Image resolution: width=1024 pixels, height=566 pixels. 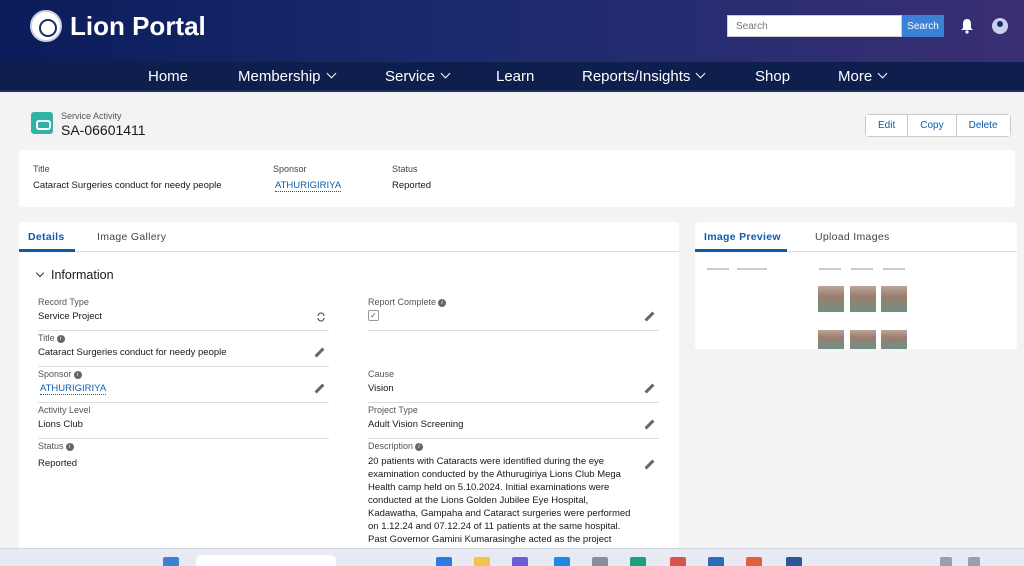 What do you see at coordinates (183, 458) in the screenshot?
I see `field-status: Status i Reported` at bounding box center [183, 458].